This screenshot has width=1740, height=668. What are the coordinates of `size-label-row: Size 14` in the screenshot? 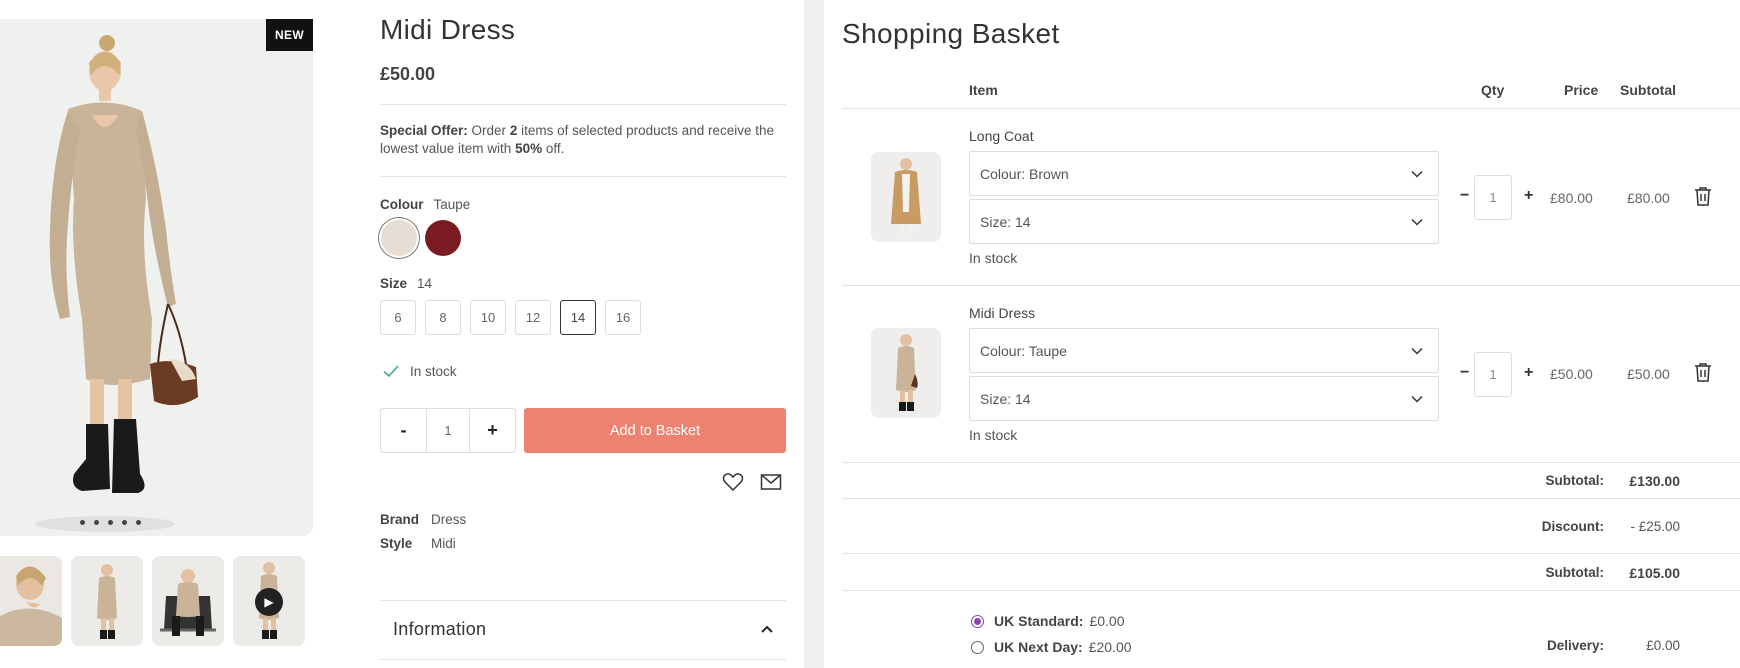 It's located at (406, 283).